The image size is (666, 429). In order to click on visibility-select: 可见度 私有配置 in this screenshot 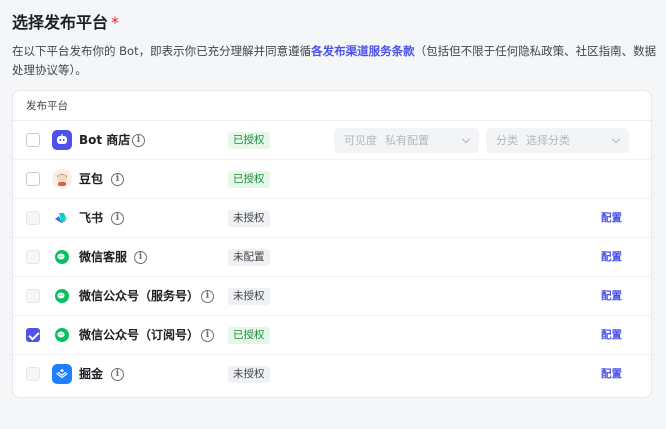, I will do `click(406, 140)`.